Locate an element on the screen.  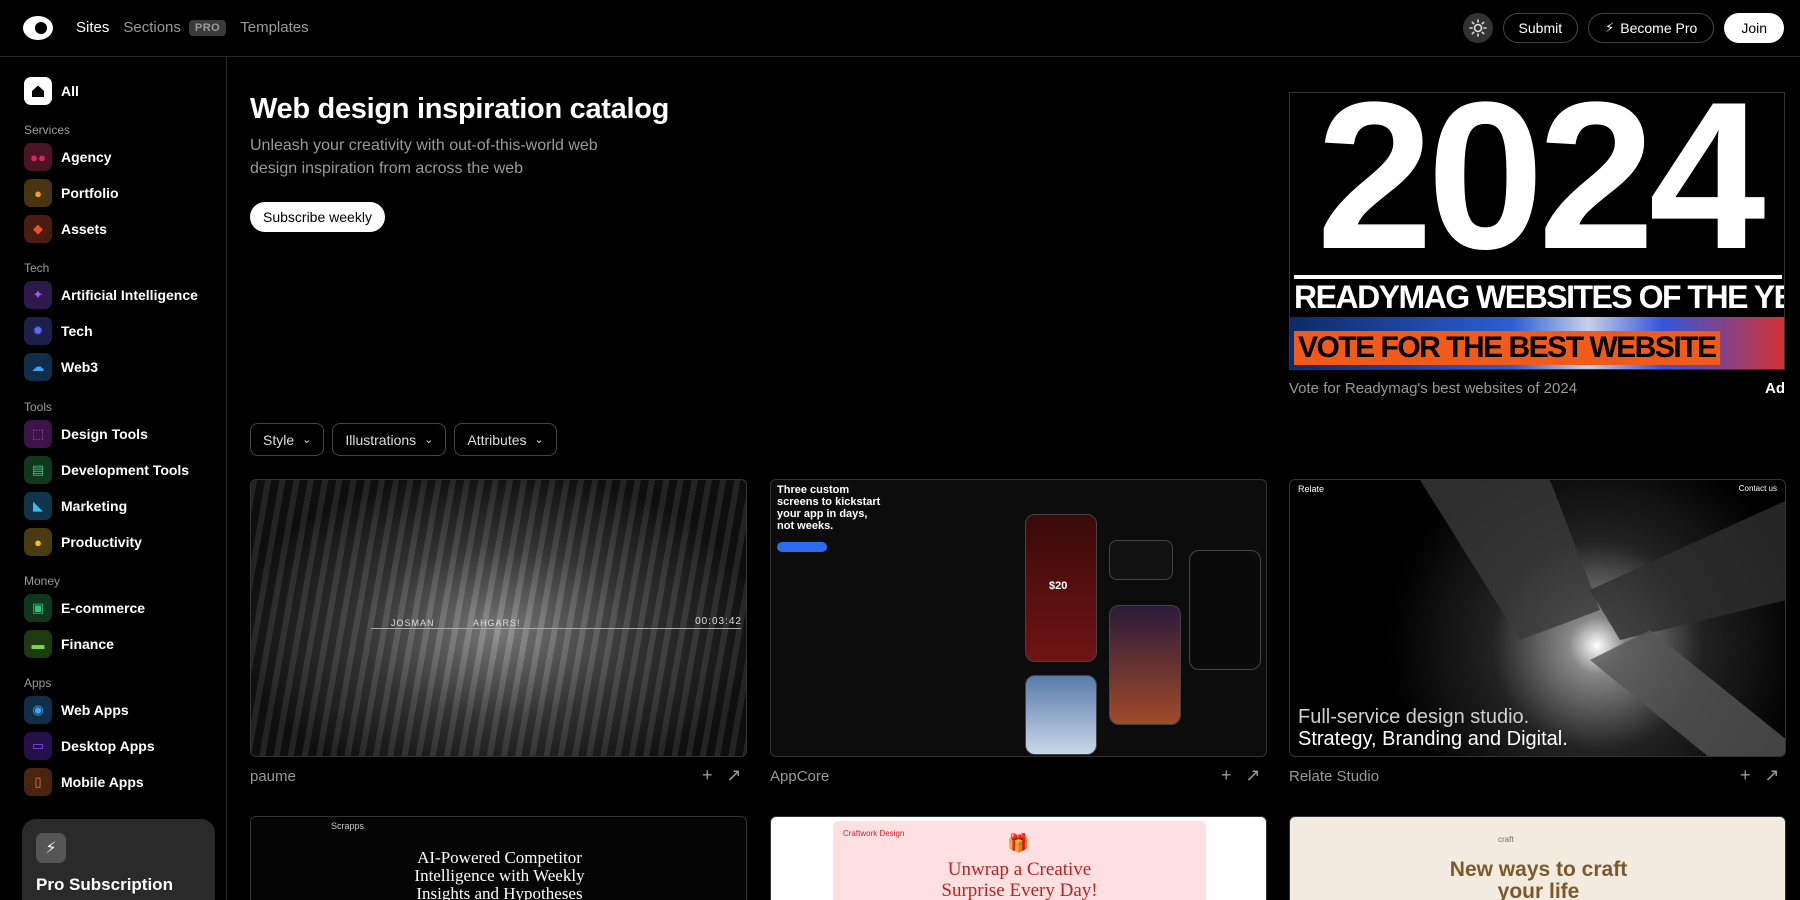
sidebar-item-tech: ✹Tech is located at coordinates (58, 331).